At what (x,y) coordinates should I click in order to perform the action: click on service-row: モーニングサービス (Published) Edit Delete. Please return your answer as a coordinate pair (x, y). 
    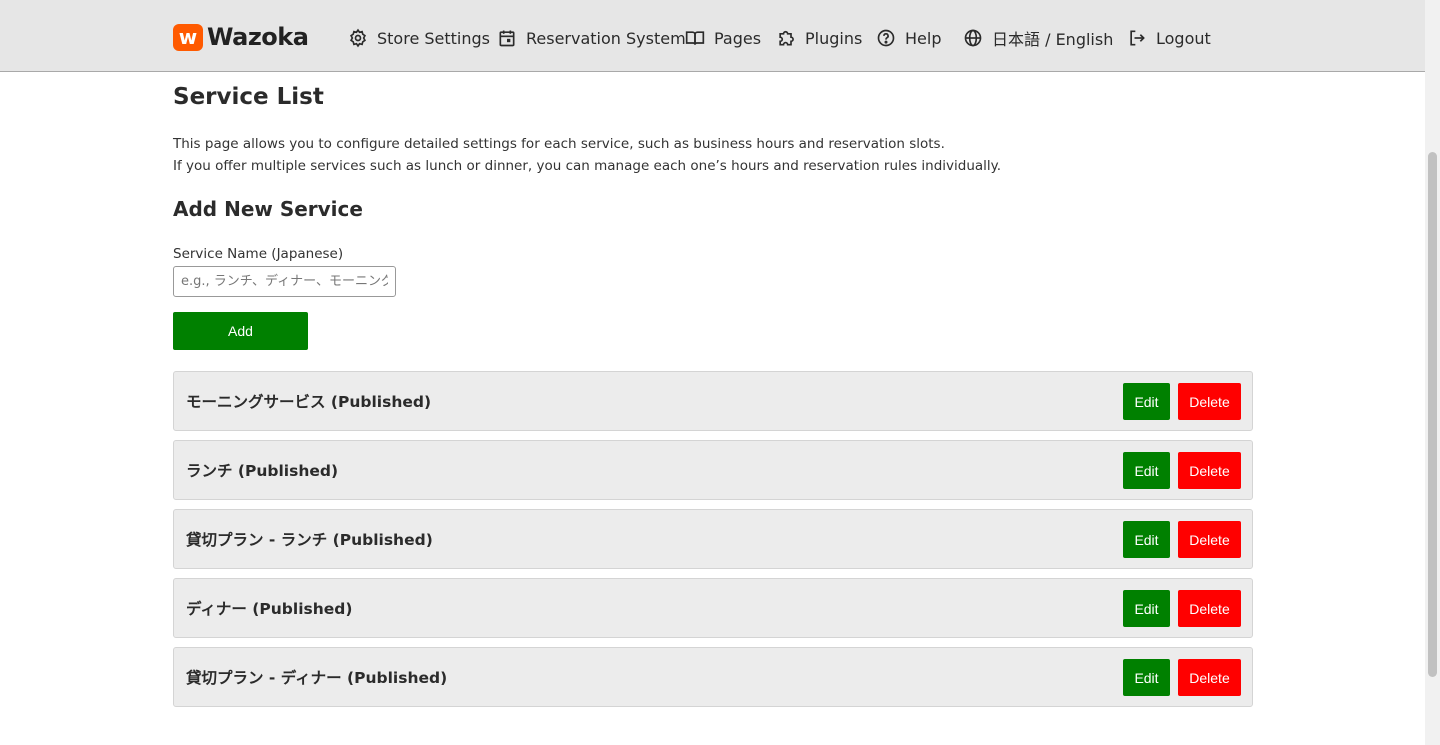
    Looking at the image, I should click on (713, 401).